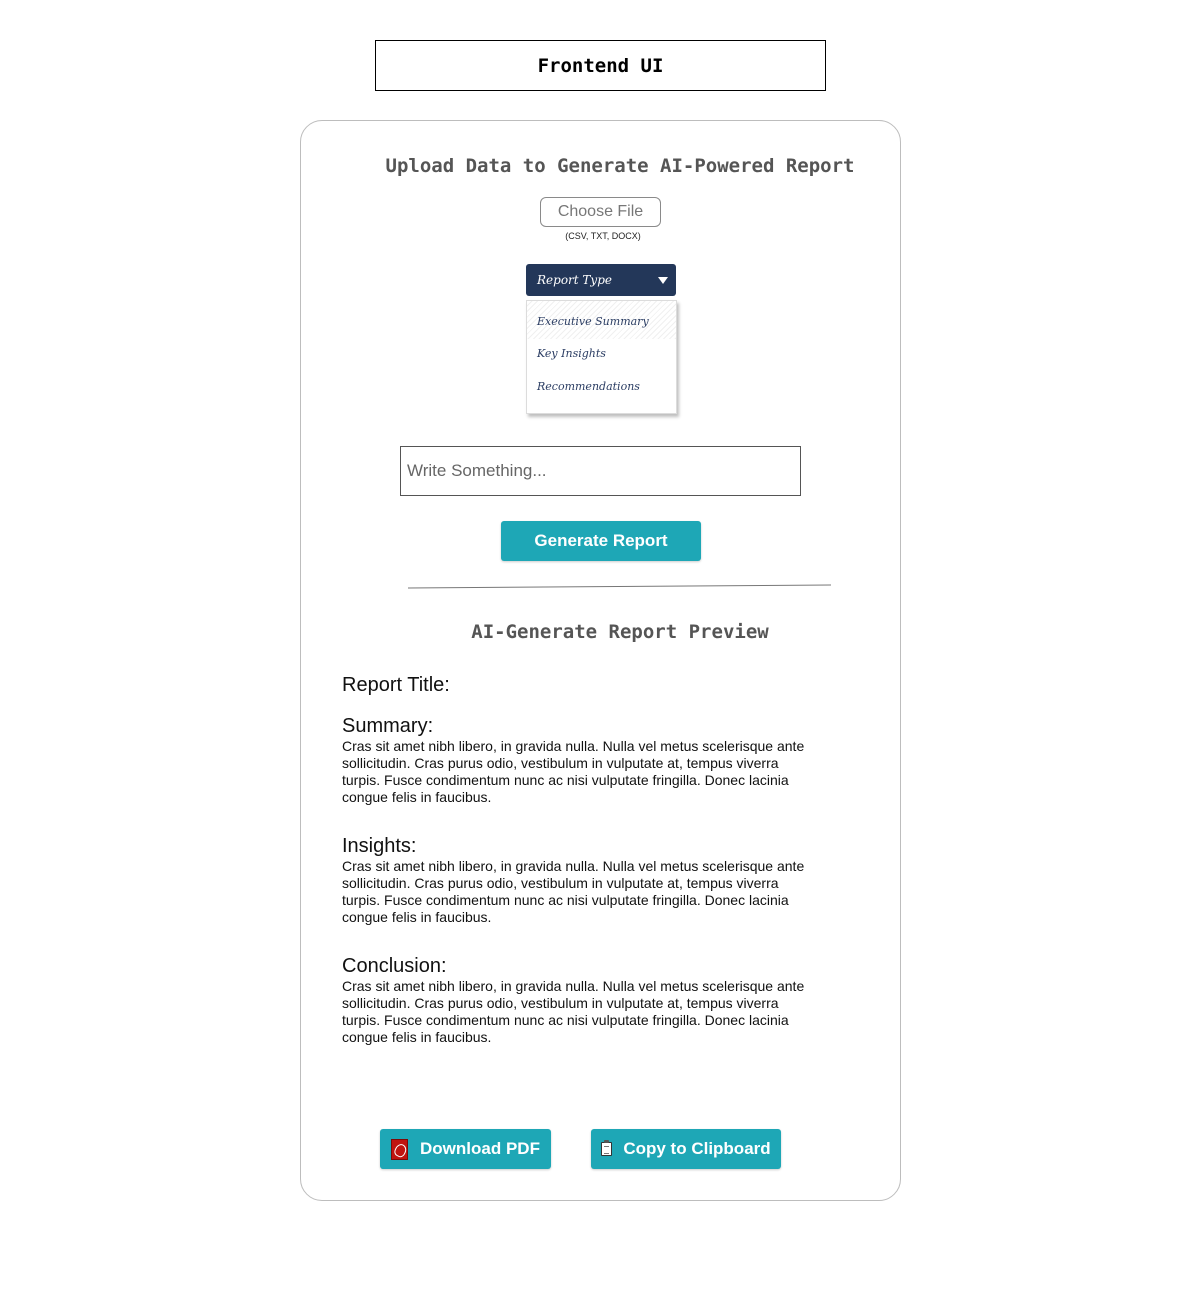  Describe the element at coordinates (480, 1148) in the screenshot. I see `download-pdf-label: Download PDF` at that location.